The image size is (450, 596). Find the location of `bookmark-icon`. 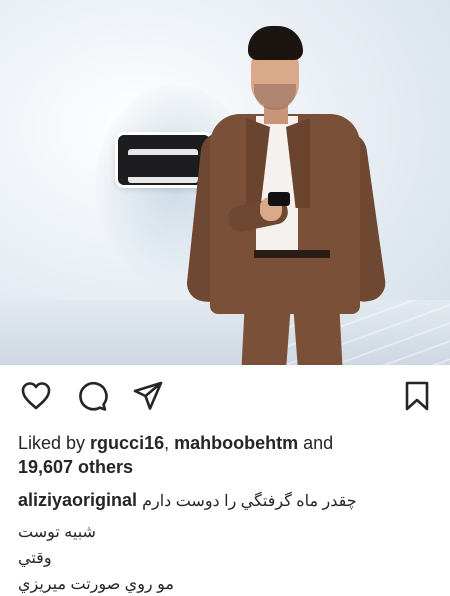

bookmark-icon is located at coordinates (417, 396).